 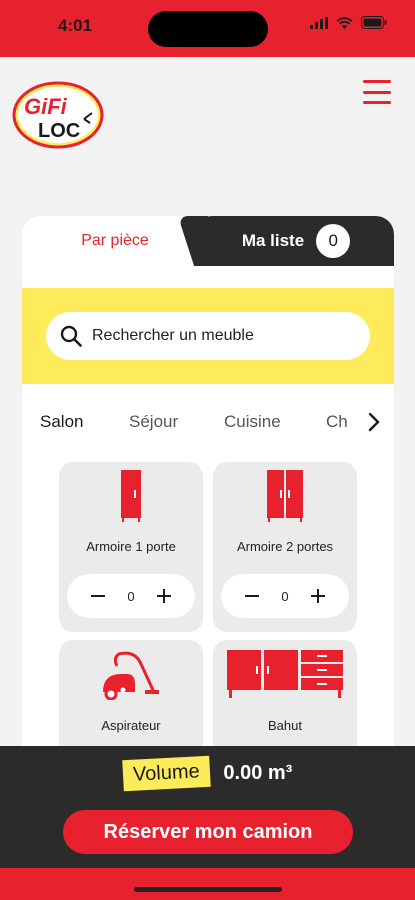 I want to click on sideboard-icon, so click(x=285, y=674).